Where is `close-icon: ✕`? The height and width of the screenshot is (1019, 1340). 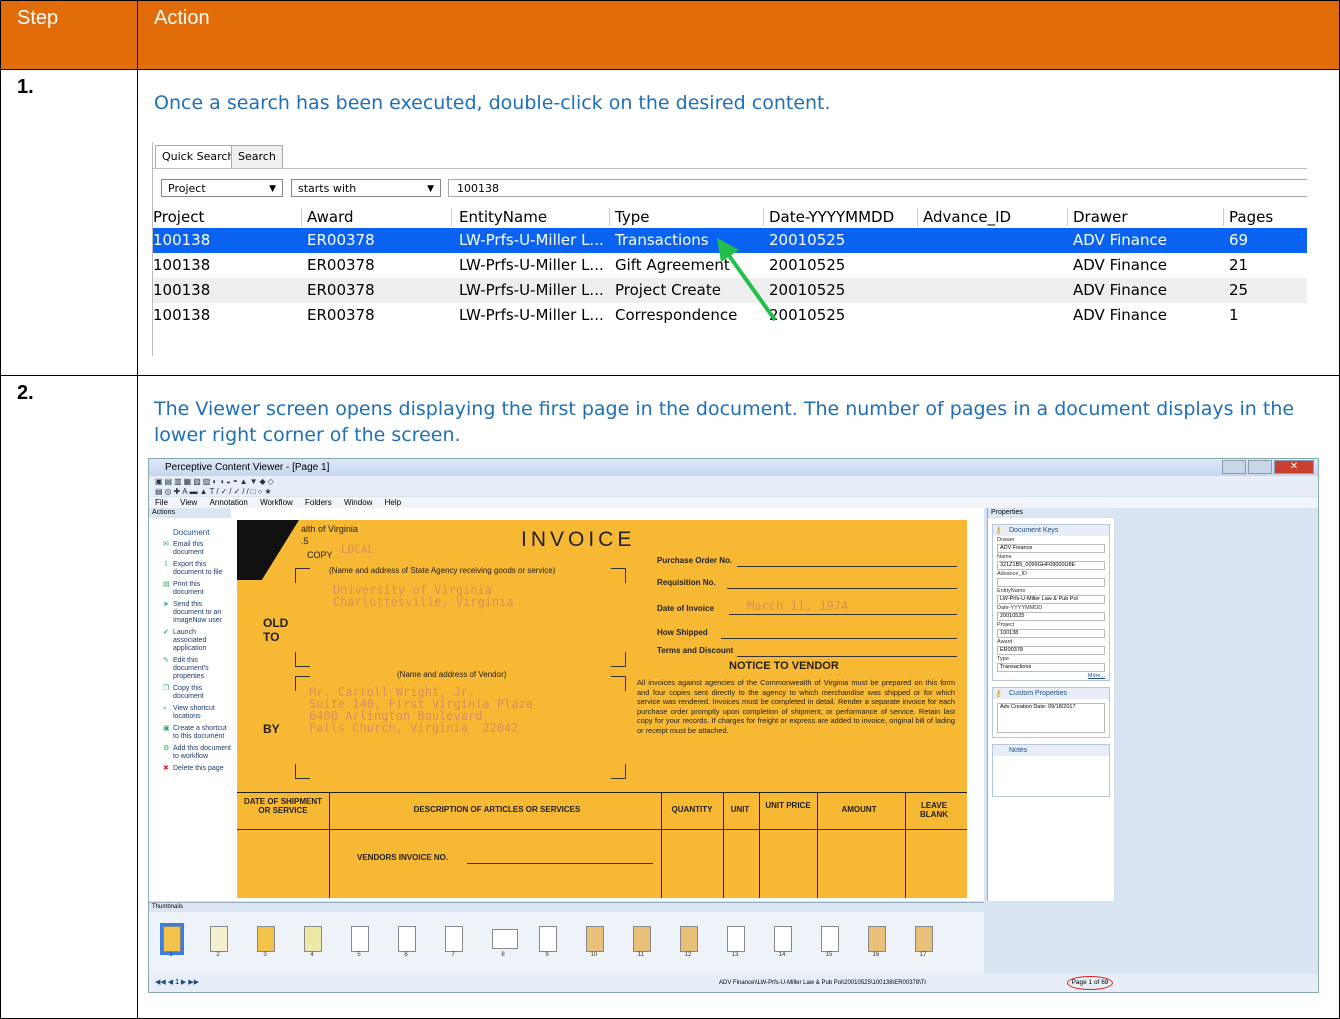 close-icon: ✕ is located at coordinates (1294, 467).